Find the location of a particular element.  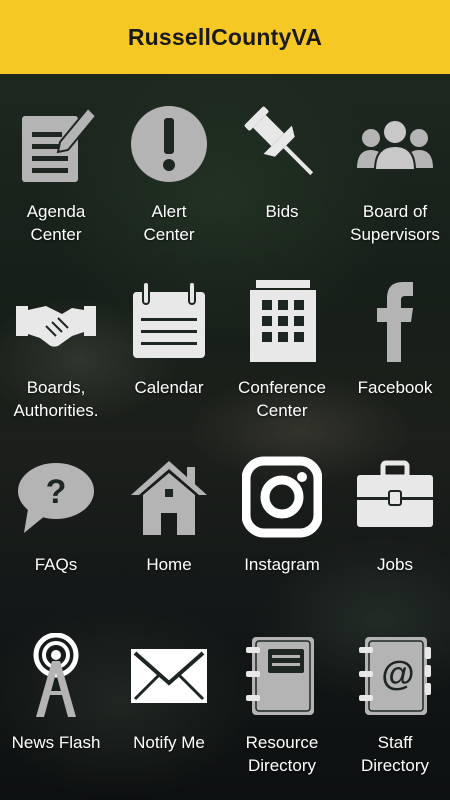

broadcast-tower-icon is located at coordinates (56, 675).